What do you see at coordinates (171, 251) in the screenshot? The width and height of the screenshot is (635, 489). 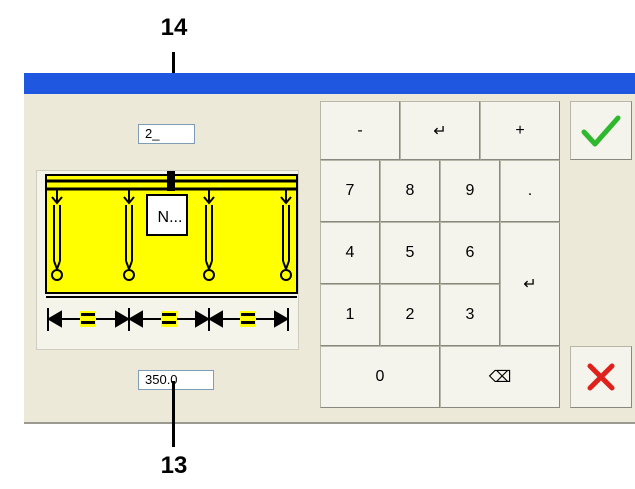 I see `spacing-diagram-graphic` at bounding box center [171, 251].